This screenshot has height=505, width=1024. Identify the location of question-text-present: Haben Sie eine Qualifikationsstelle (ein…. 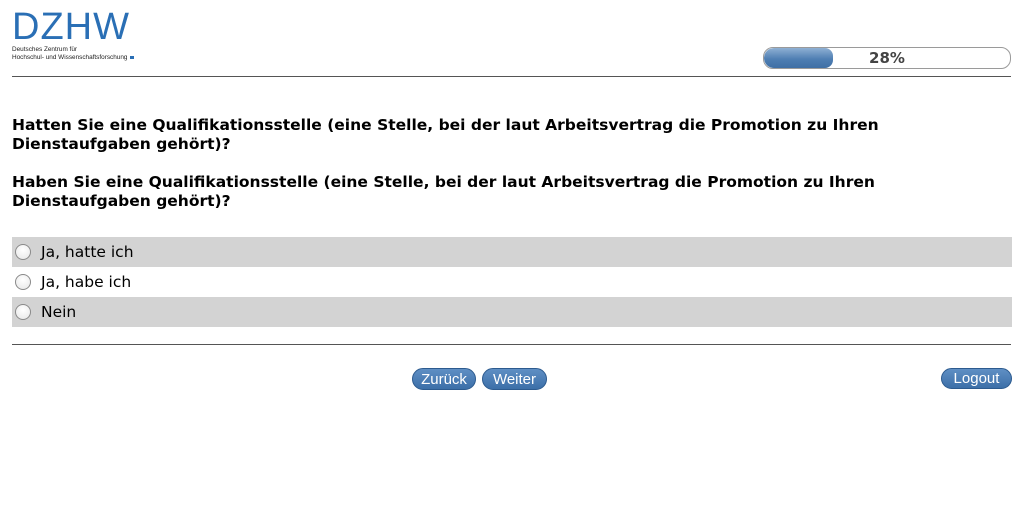
(443, 191).